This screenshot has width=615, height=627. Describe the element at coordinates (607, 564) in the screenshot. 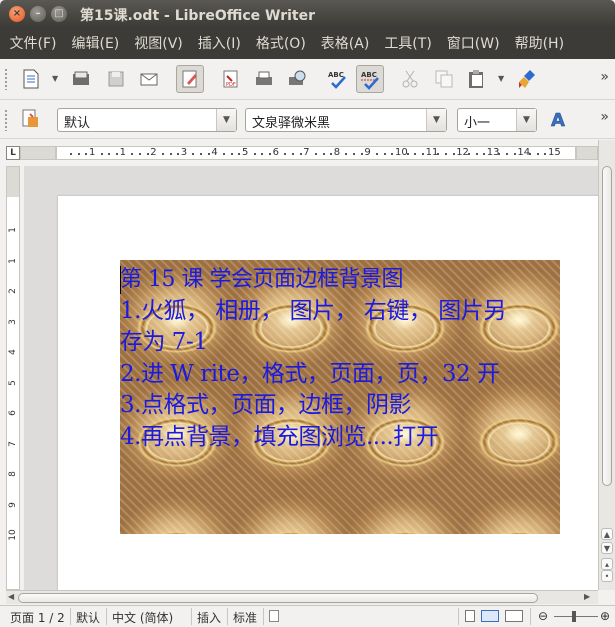

I see `previous-page-icon: ▴` at that location.